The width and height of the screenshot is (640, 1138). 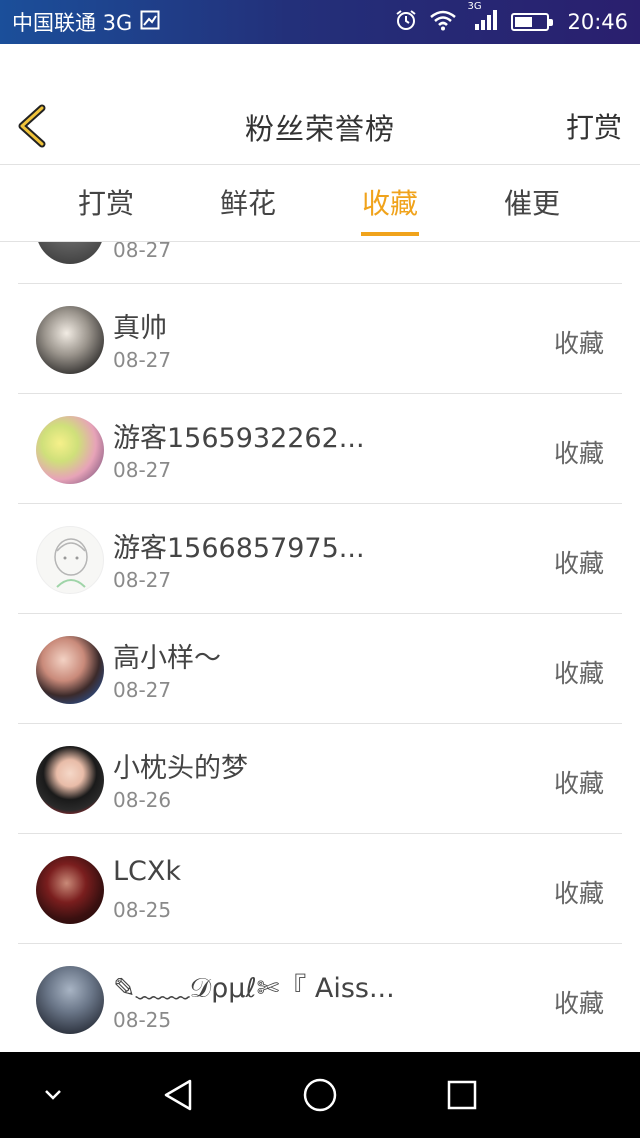 I want to click on system-nav-bar, so click(x=320, y=1095).